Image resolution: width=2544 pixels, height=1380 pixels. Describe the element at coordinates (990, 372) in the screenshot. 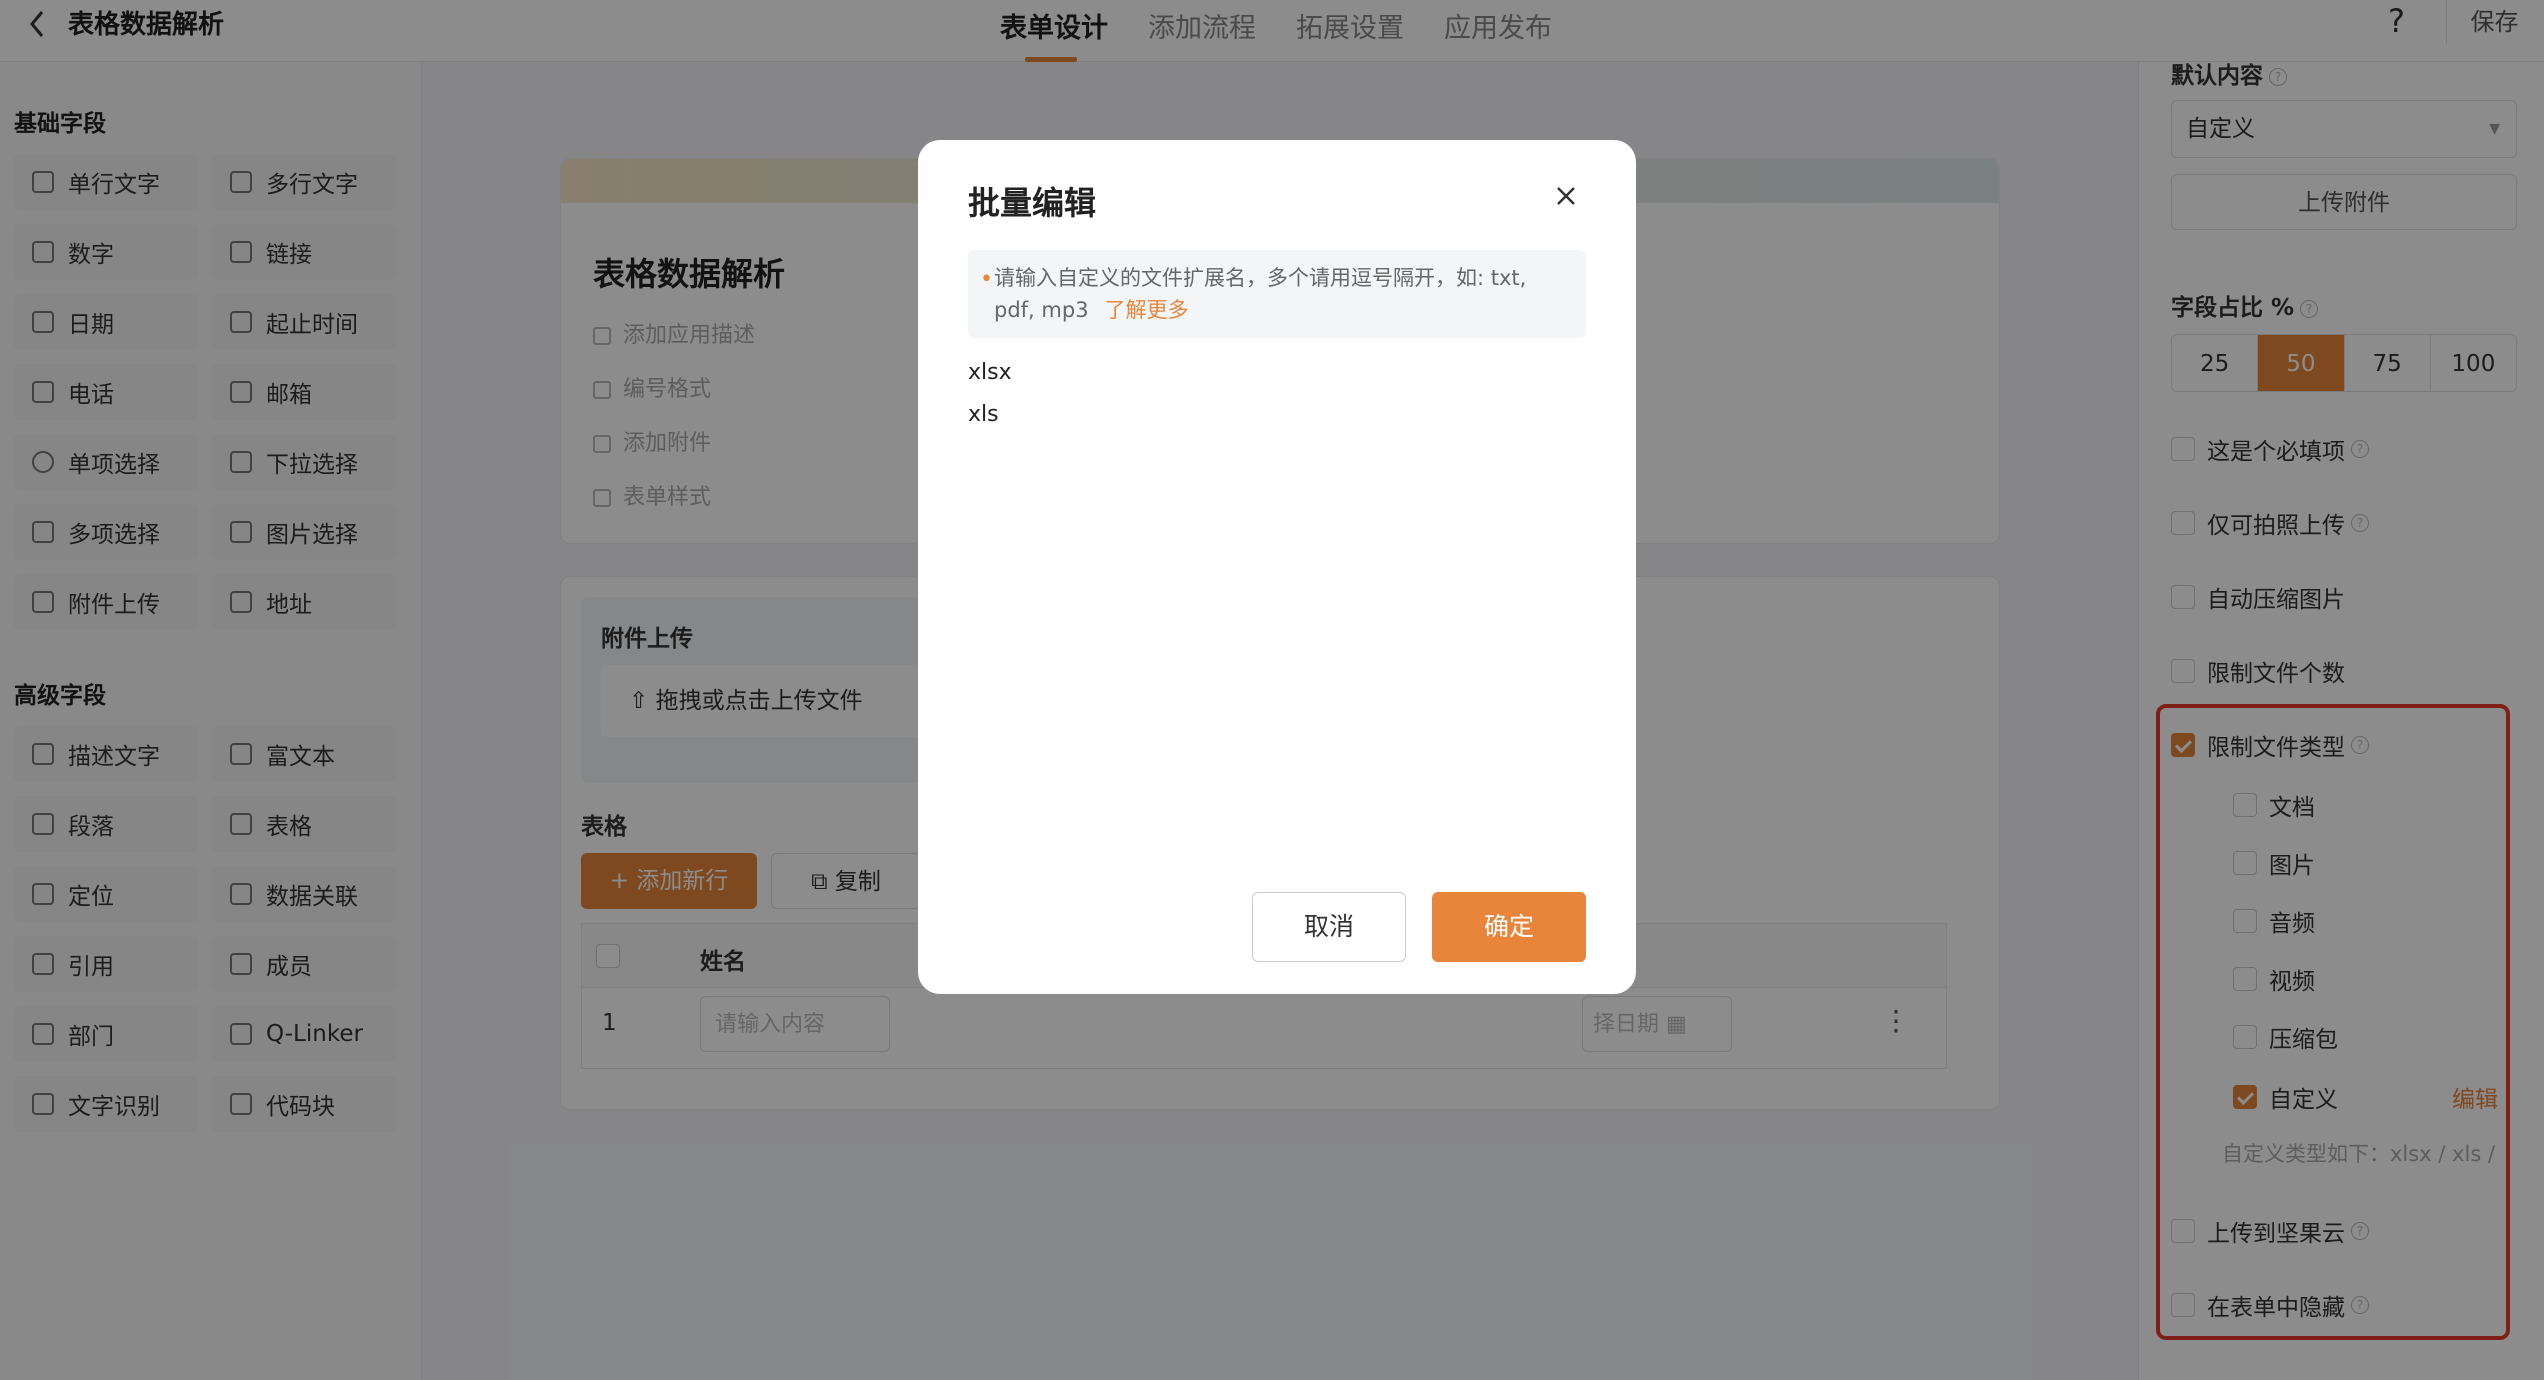

I see `extension-line: xlsx` at that location.